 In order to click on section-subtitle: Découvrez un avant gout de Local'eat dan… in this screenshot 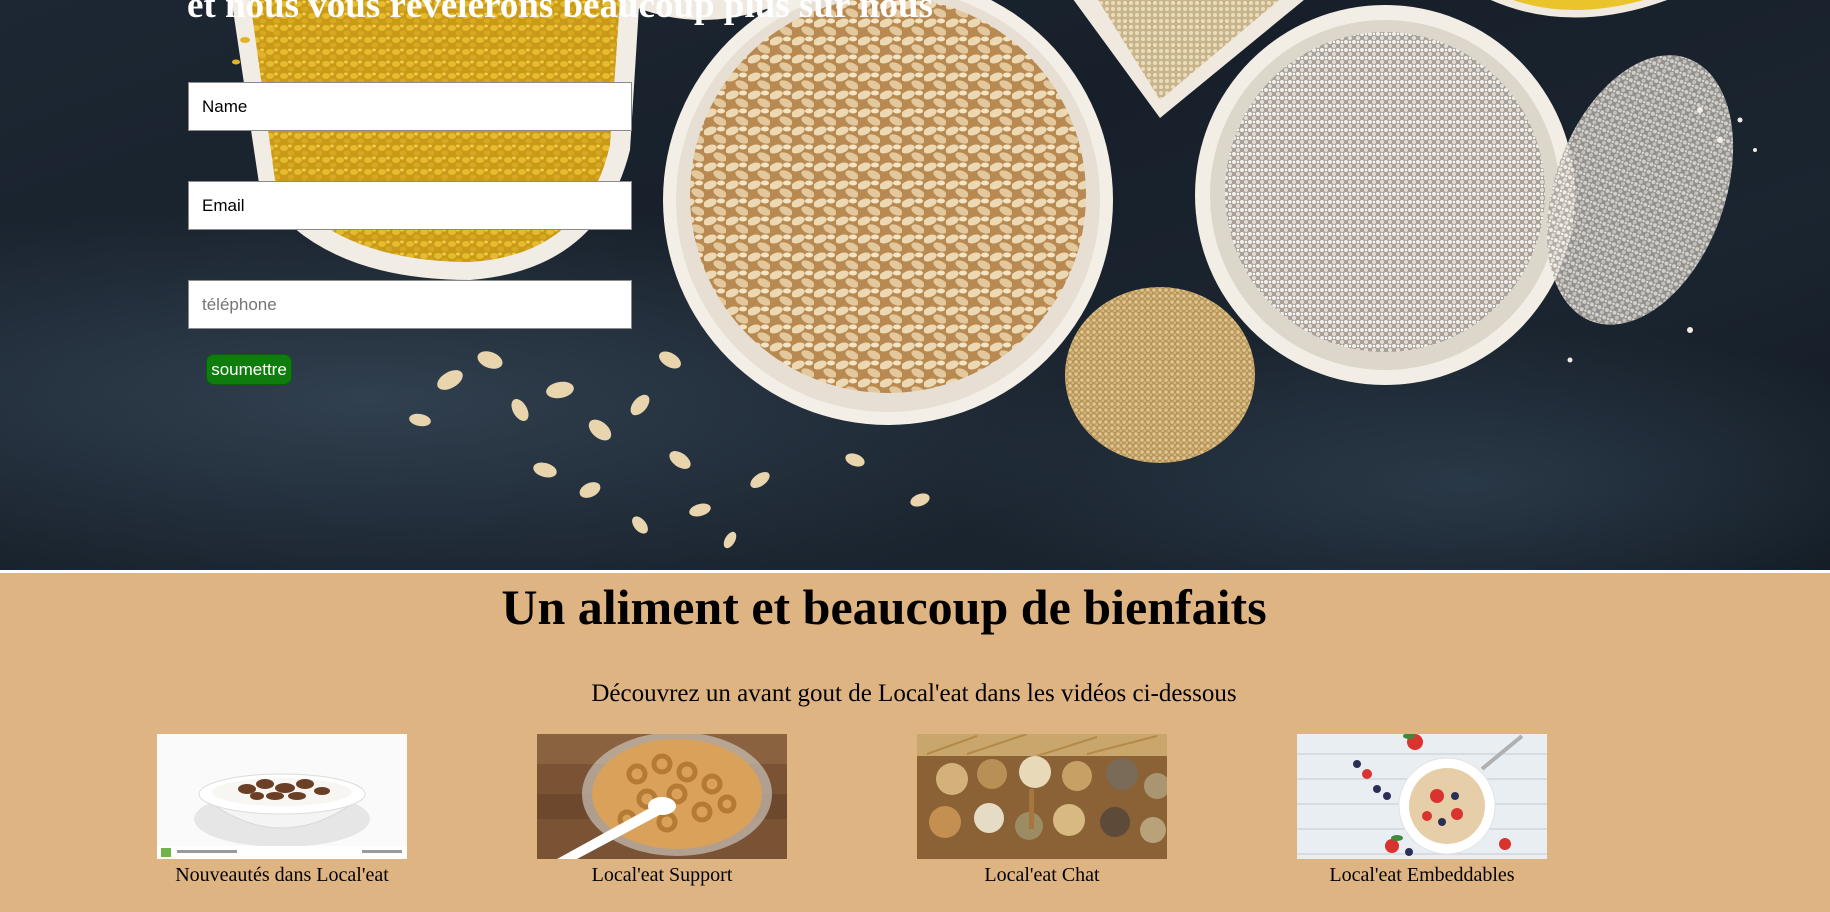, I will do `click(914, 693)`.